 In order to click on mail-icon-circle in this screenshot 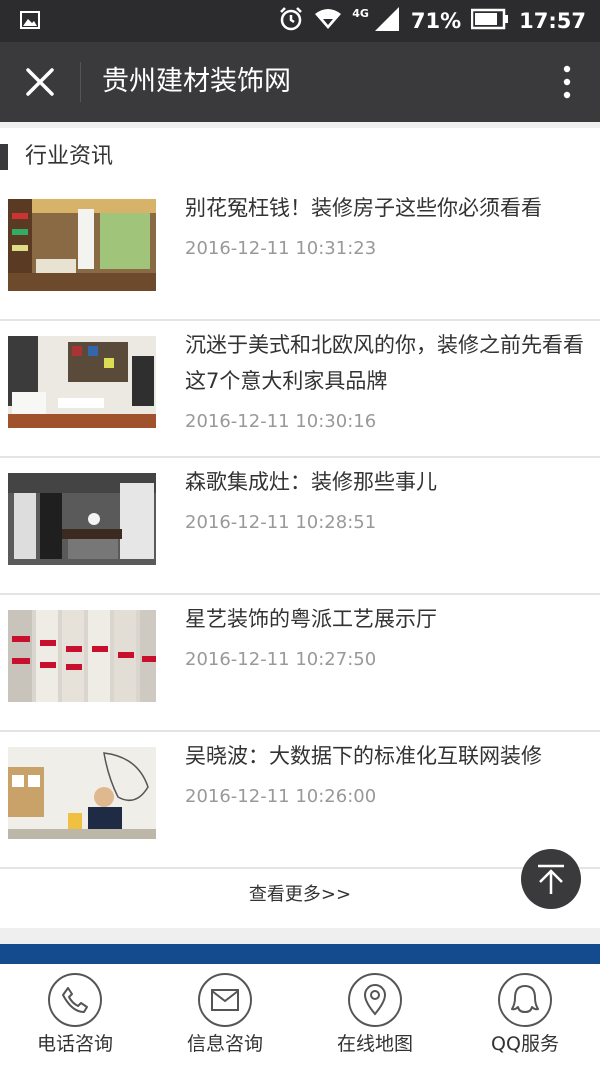, I will do `click(225, 1000)`.